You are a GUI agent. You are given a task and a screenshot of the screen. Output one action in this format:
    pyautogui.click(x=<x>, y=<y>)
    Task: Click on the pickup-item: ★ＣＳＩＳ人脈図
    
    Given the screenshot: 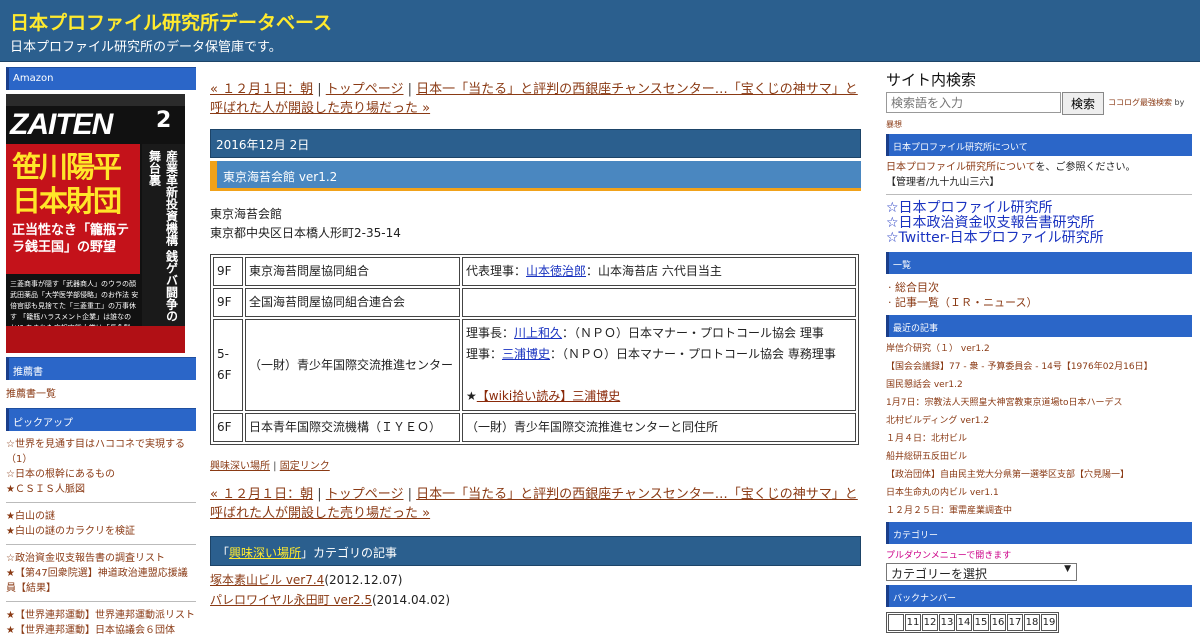 What is the action you would take?
    pyautogui.click(x=101, y=489)
    